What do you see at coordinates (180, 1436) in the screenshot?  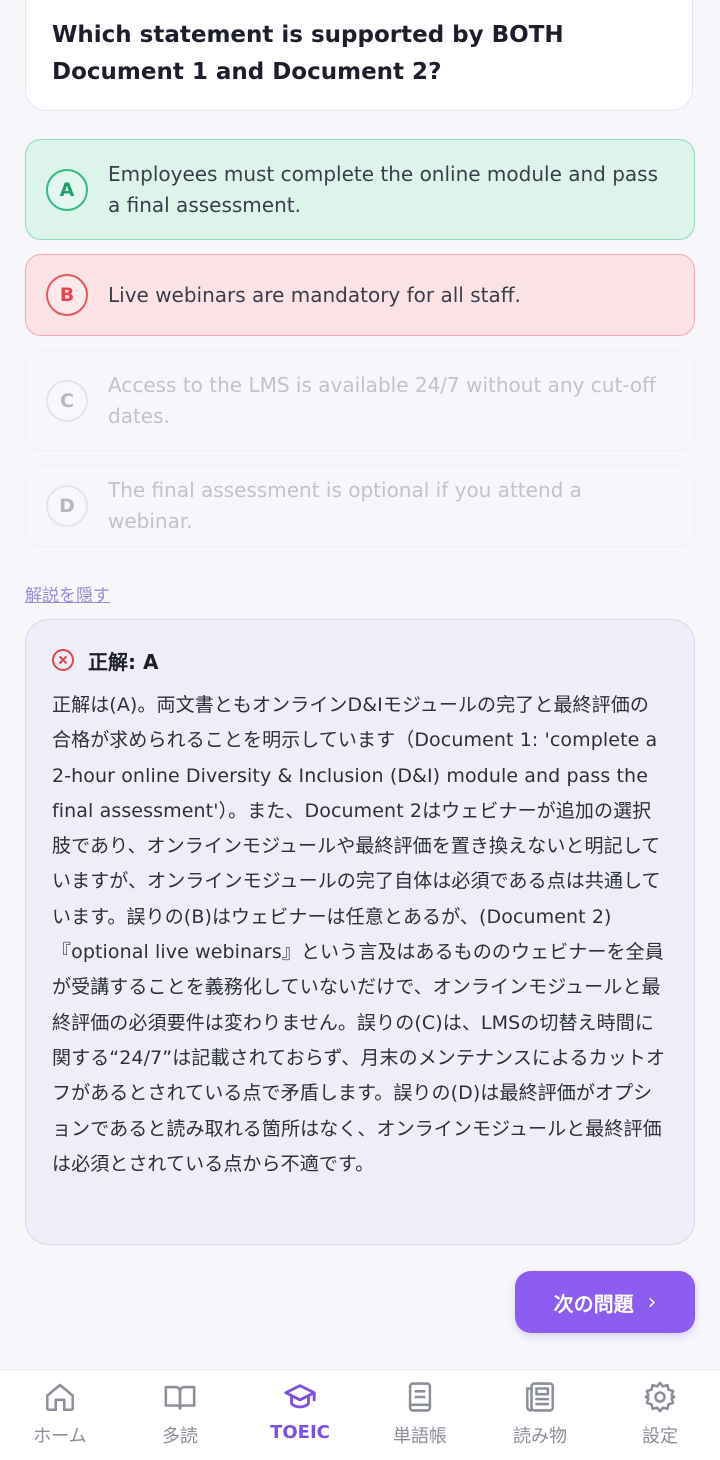 I see `nav-label-tadoku: 多読` at bounding box center [180, 1436].